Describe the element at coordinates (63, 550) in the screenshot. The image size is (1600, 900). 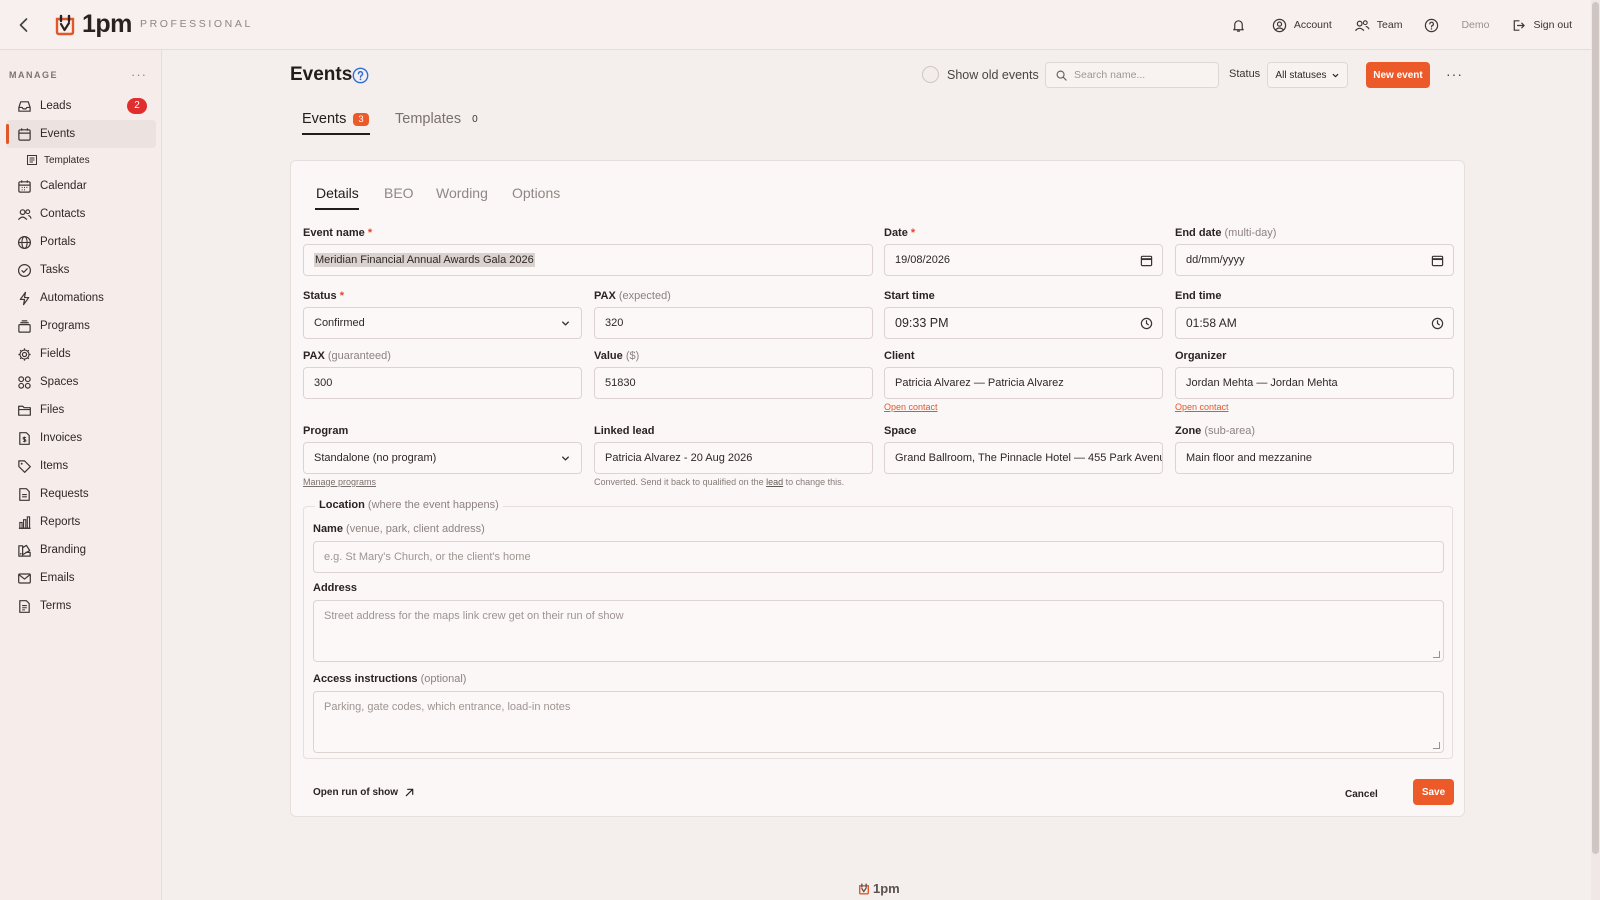
I see `sidebar-item-label: Branding` at that location.